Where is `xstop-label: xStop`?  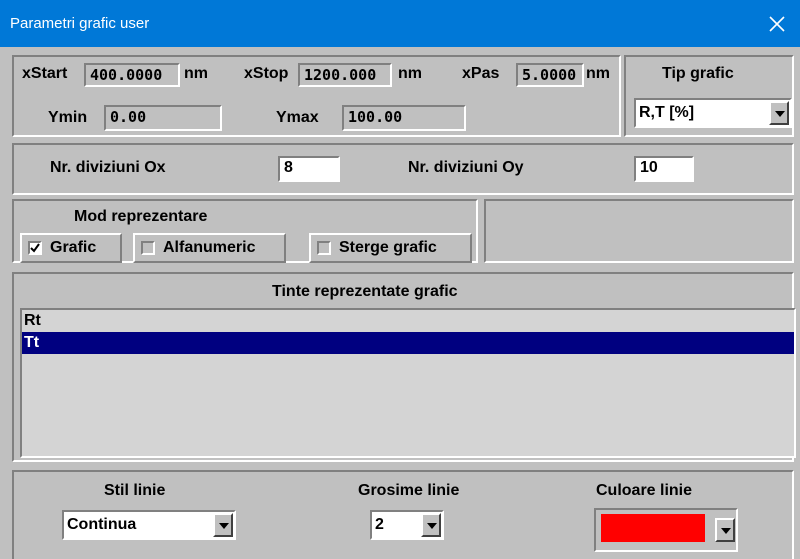
xstop-label: xStop is located at coordinates (266, 73).